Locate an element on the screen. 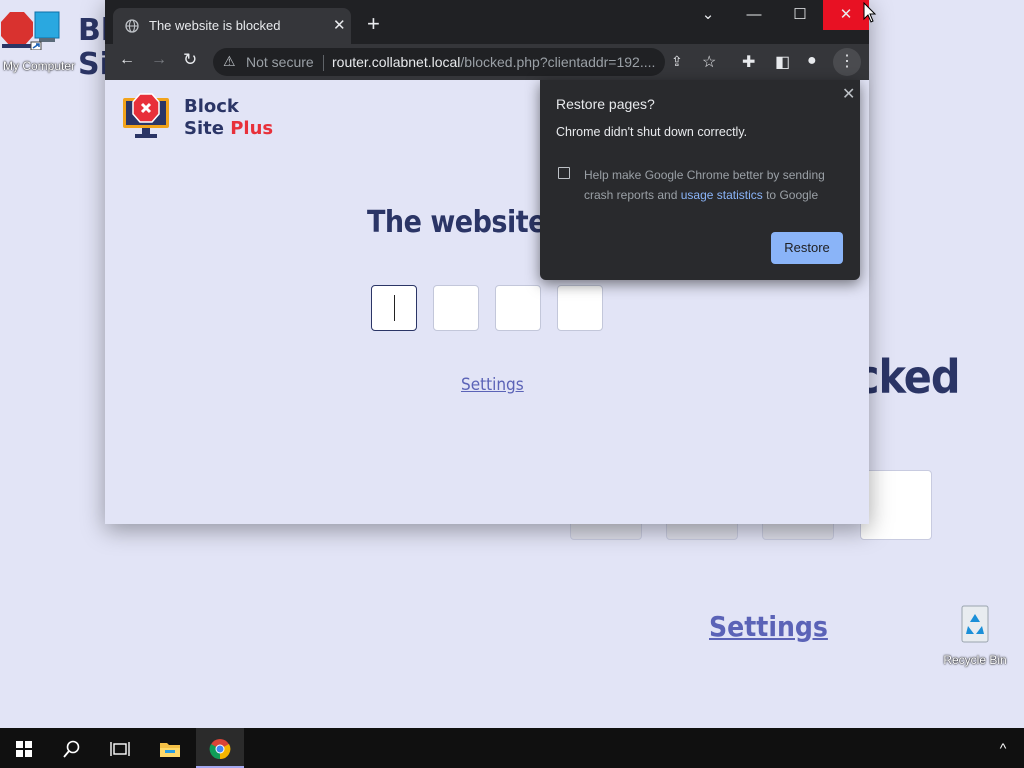  task-view-button is located at coordinates (120, 748).